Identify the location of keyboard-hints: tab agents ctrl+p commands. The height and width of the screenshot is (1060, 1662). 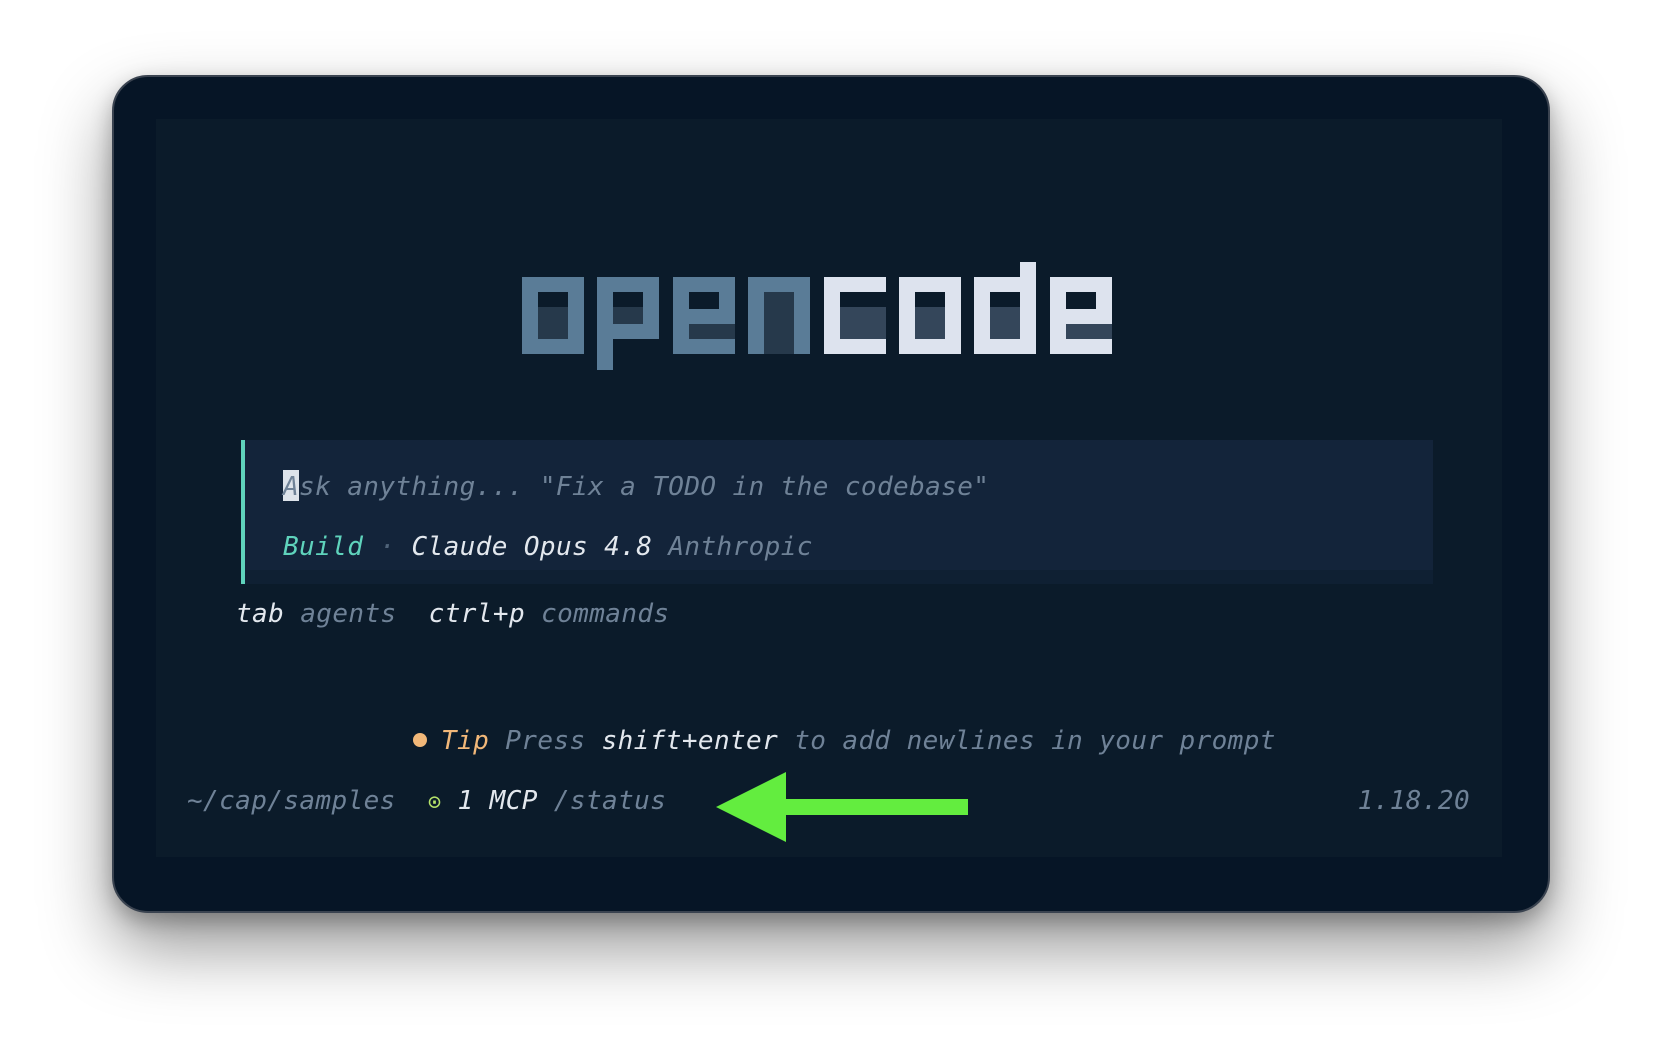
(453, 614).